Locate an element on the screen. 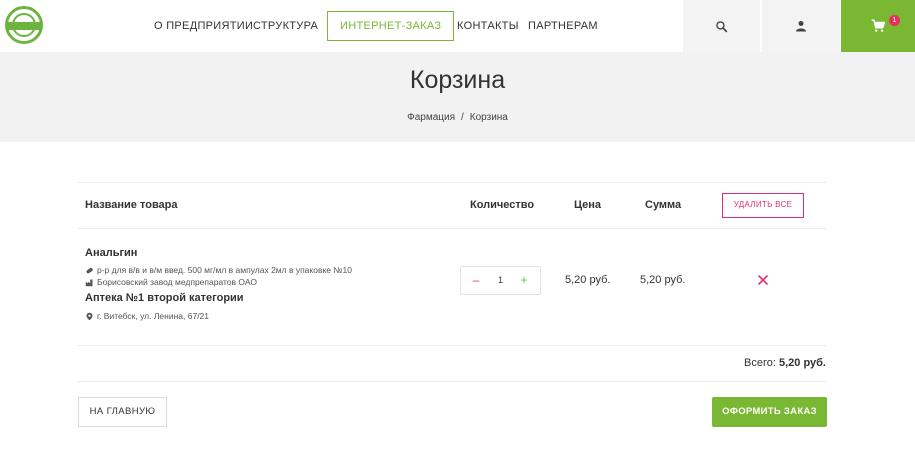 This screenshot has width=915, height=473. nav-contacts: КОНТАКТЫ is located at coordinates (488, 26).